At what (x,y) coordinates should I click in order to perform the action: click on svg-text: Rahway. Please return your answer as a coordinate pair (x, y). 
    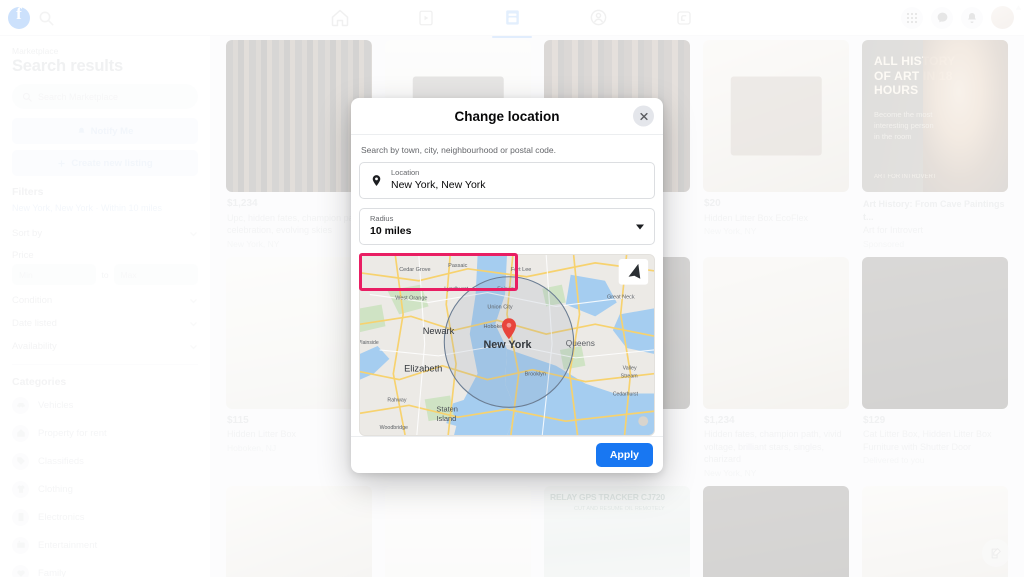
    Looking at the image, I should click on (396, 401).